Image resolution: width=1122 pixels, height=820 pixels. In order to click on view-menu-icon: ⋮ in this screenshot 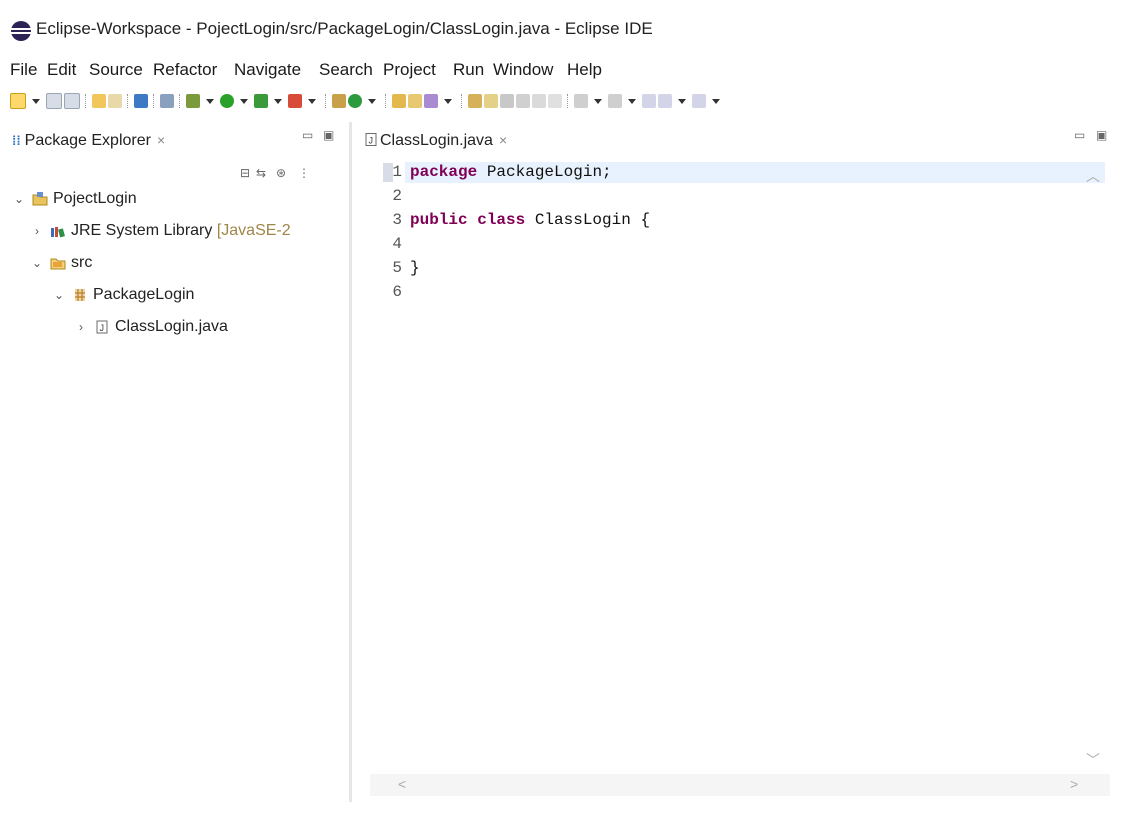, I will do `click(304, 173)`.